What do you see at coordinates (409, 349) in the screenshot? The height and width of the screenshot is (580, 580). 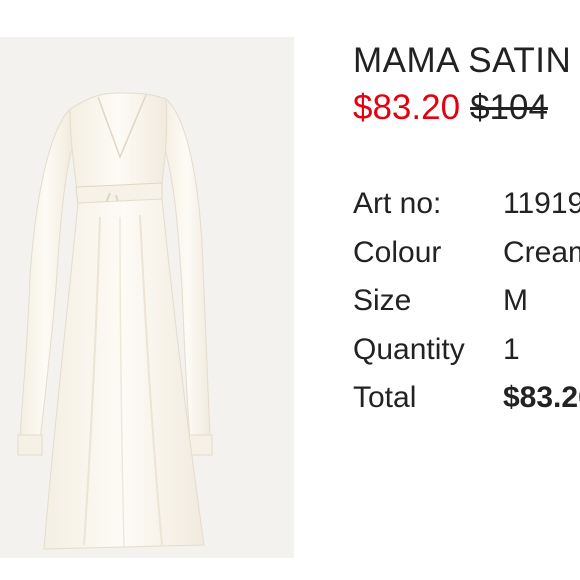 I see `quantity-label: Quantity` at bounding box center [409, 349].